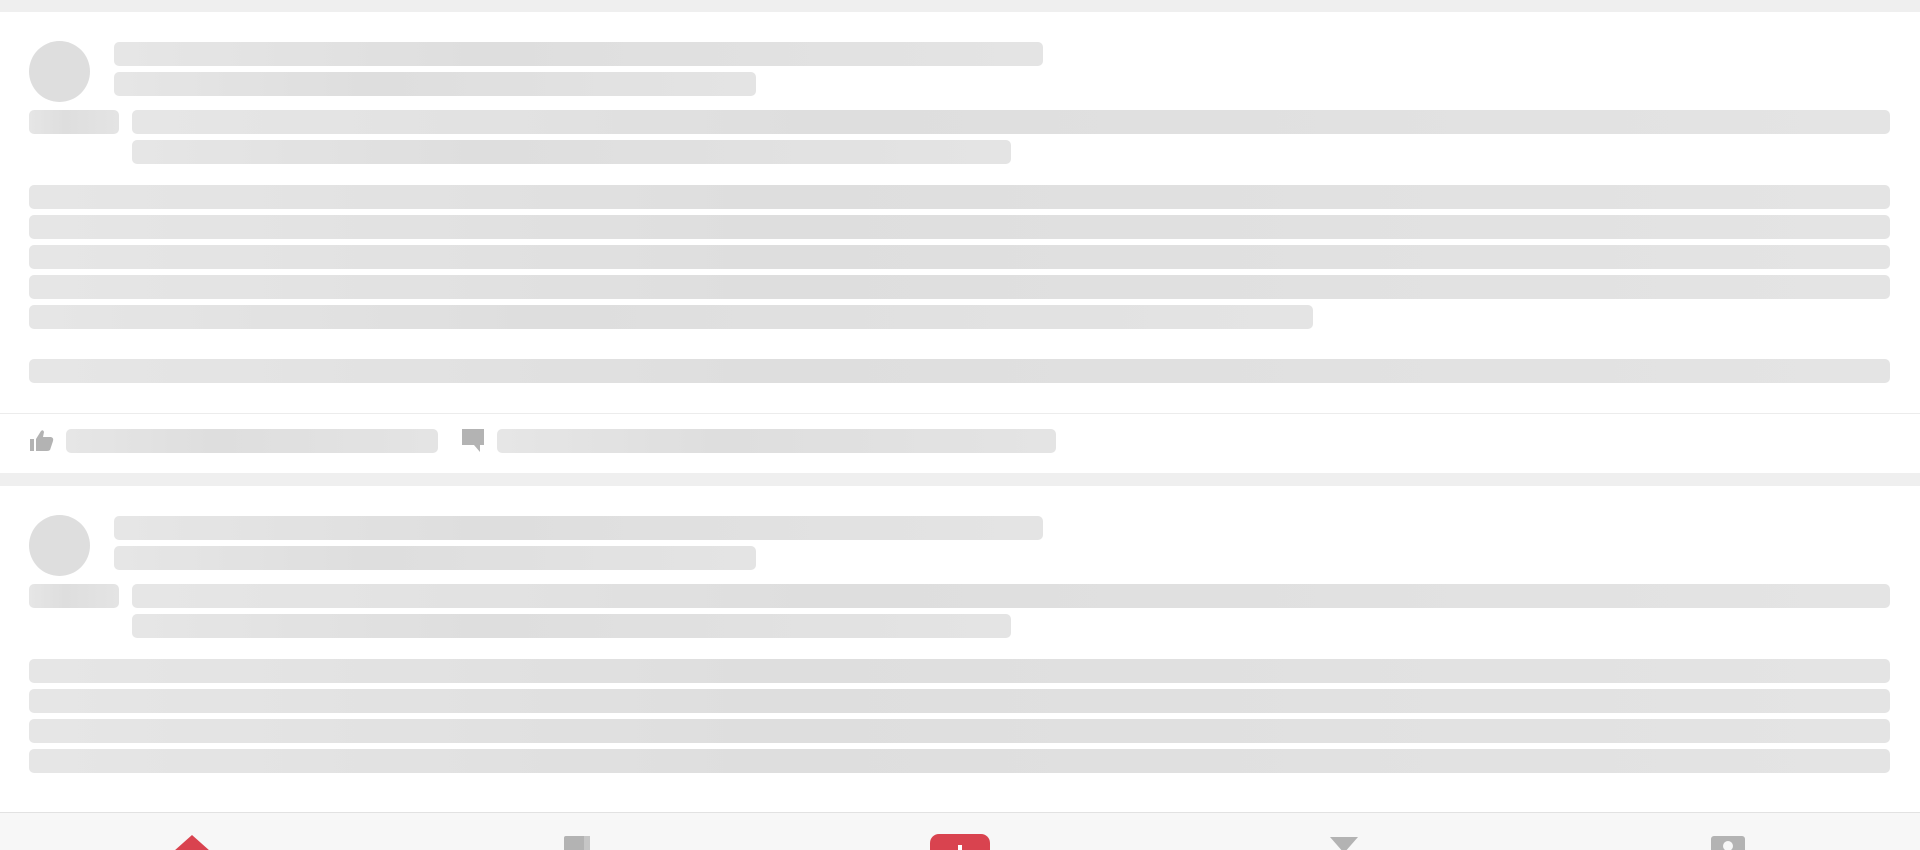 The width and height of the screenshot is (1920, 850). Describe the element at coordinates (192, 842) in the screenshot. I see `home-icon` at that location.